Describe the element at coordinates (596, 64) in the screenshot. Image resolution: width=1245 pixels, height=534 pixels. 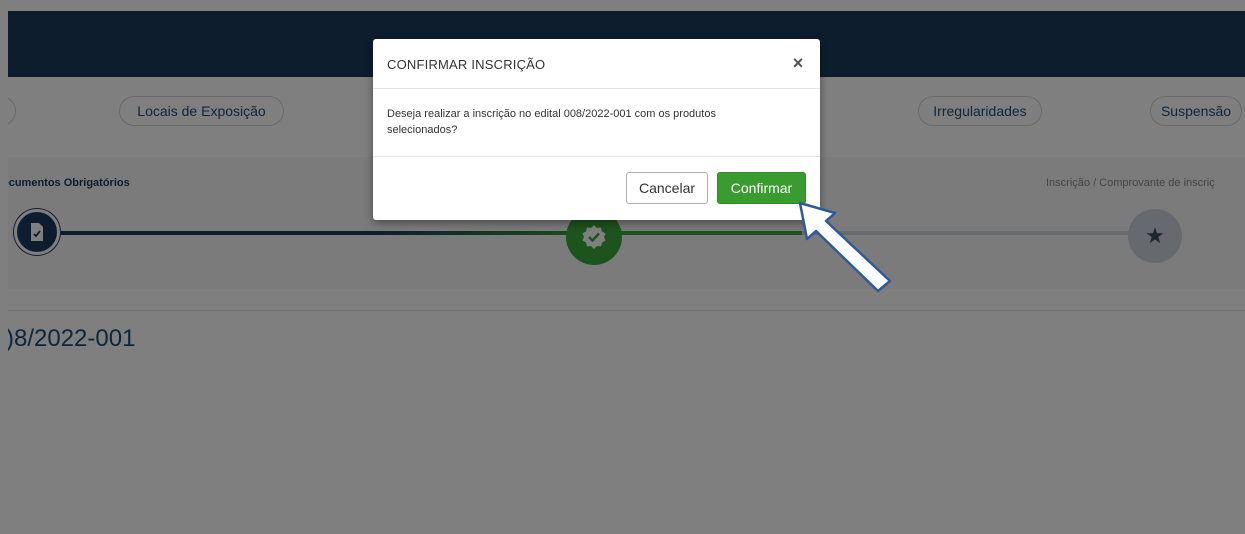
I see `modal-header: CONFIRMAR INSCRIÇÃO ×` at that location.